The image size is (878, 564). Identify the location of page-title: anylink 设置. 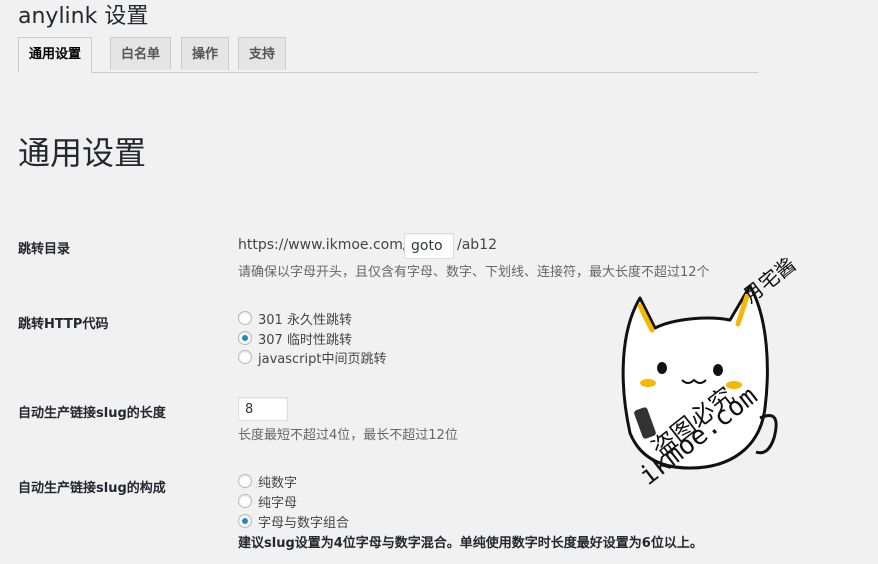
(83, 16).